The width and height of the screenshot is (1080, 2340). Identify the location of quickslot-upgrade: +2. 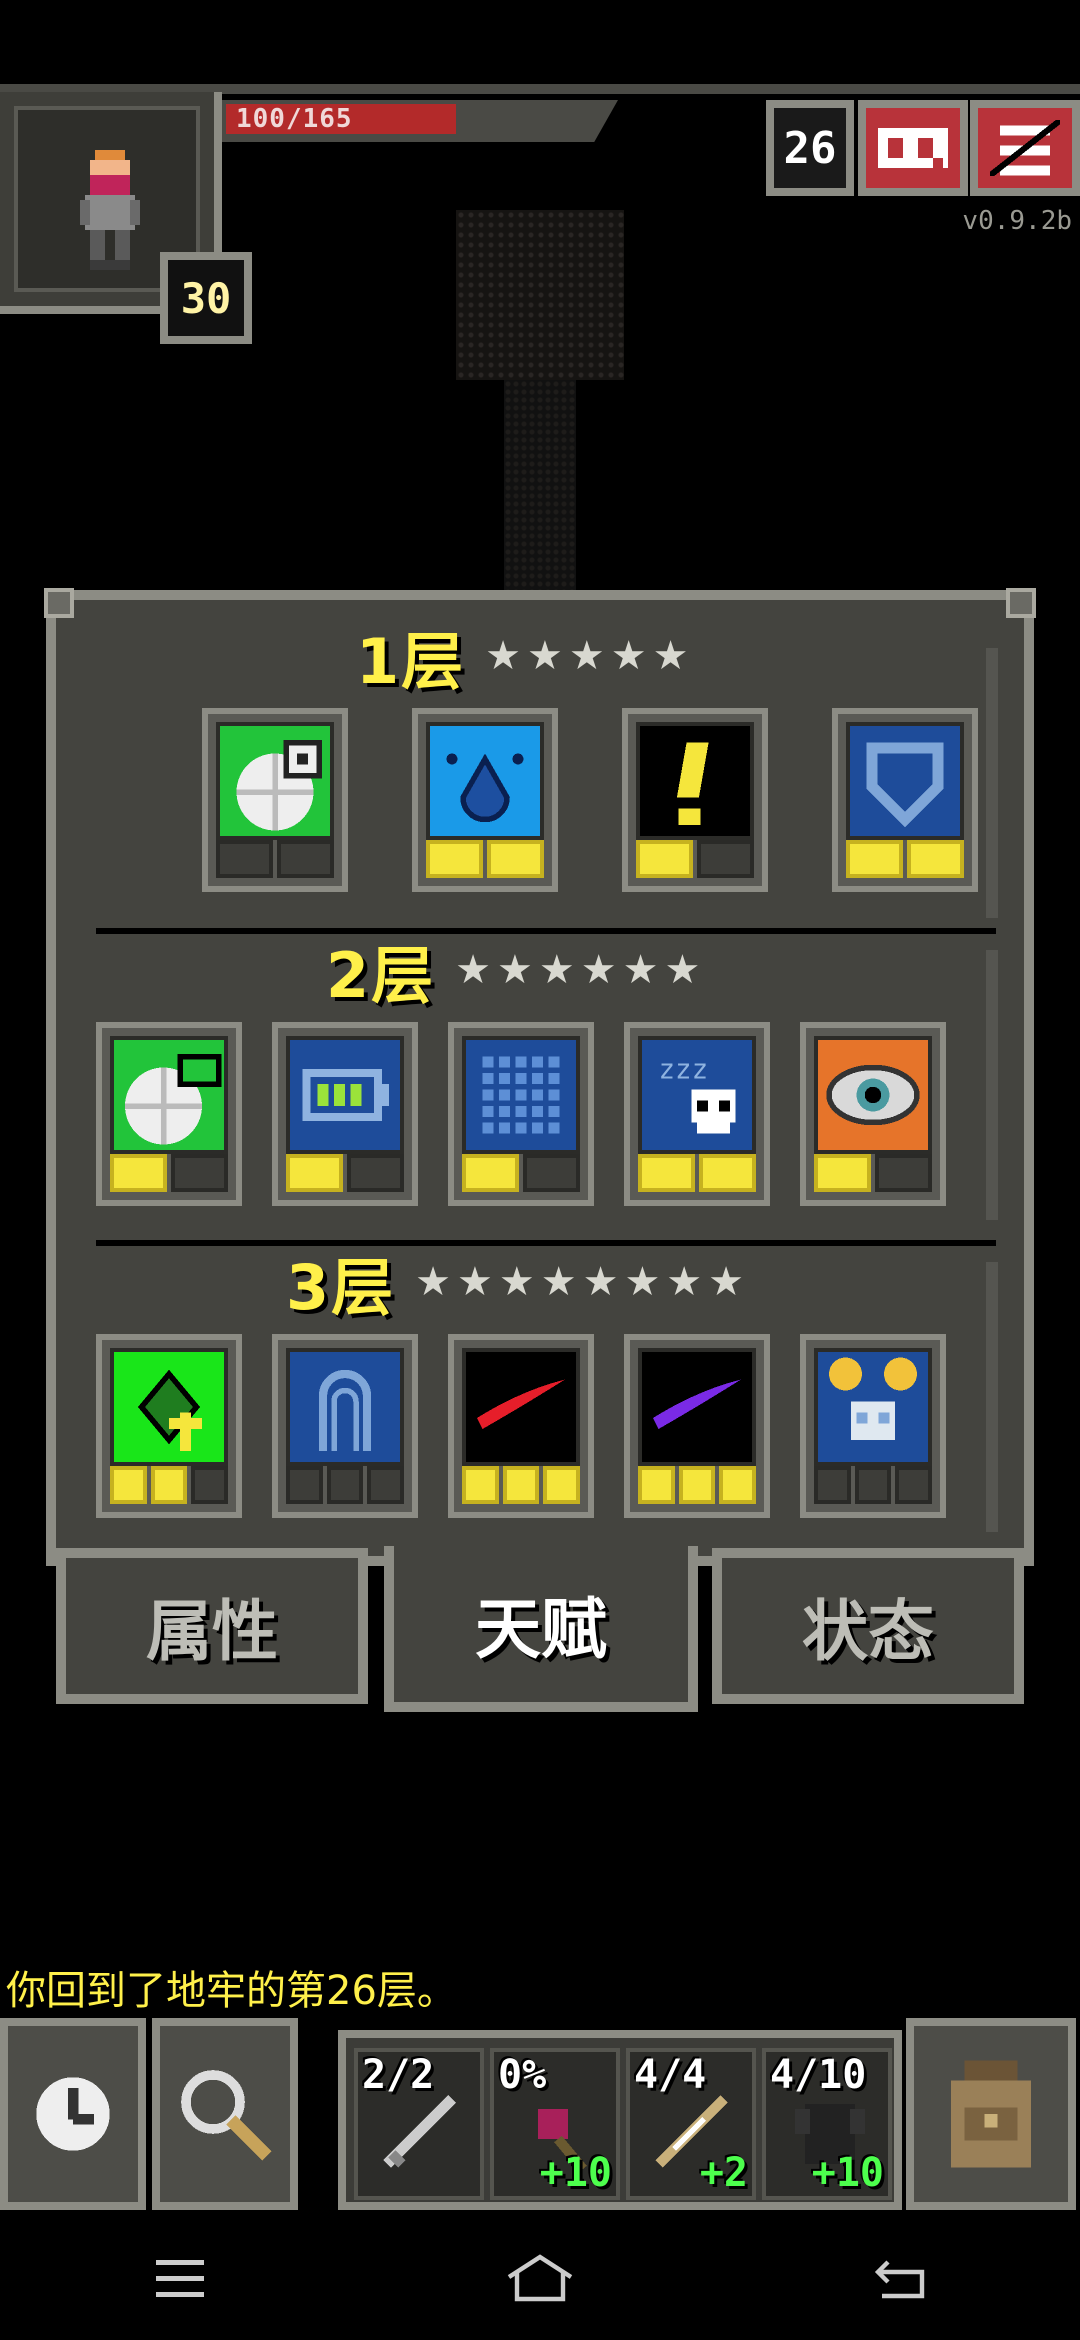
(723, 2173).